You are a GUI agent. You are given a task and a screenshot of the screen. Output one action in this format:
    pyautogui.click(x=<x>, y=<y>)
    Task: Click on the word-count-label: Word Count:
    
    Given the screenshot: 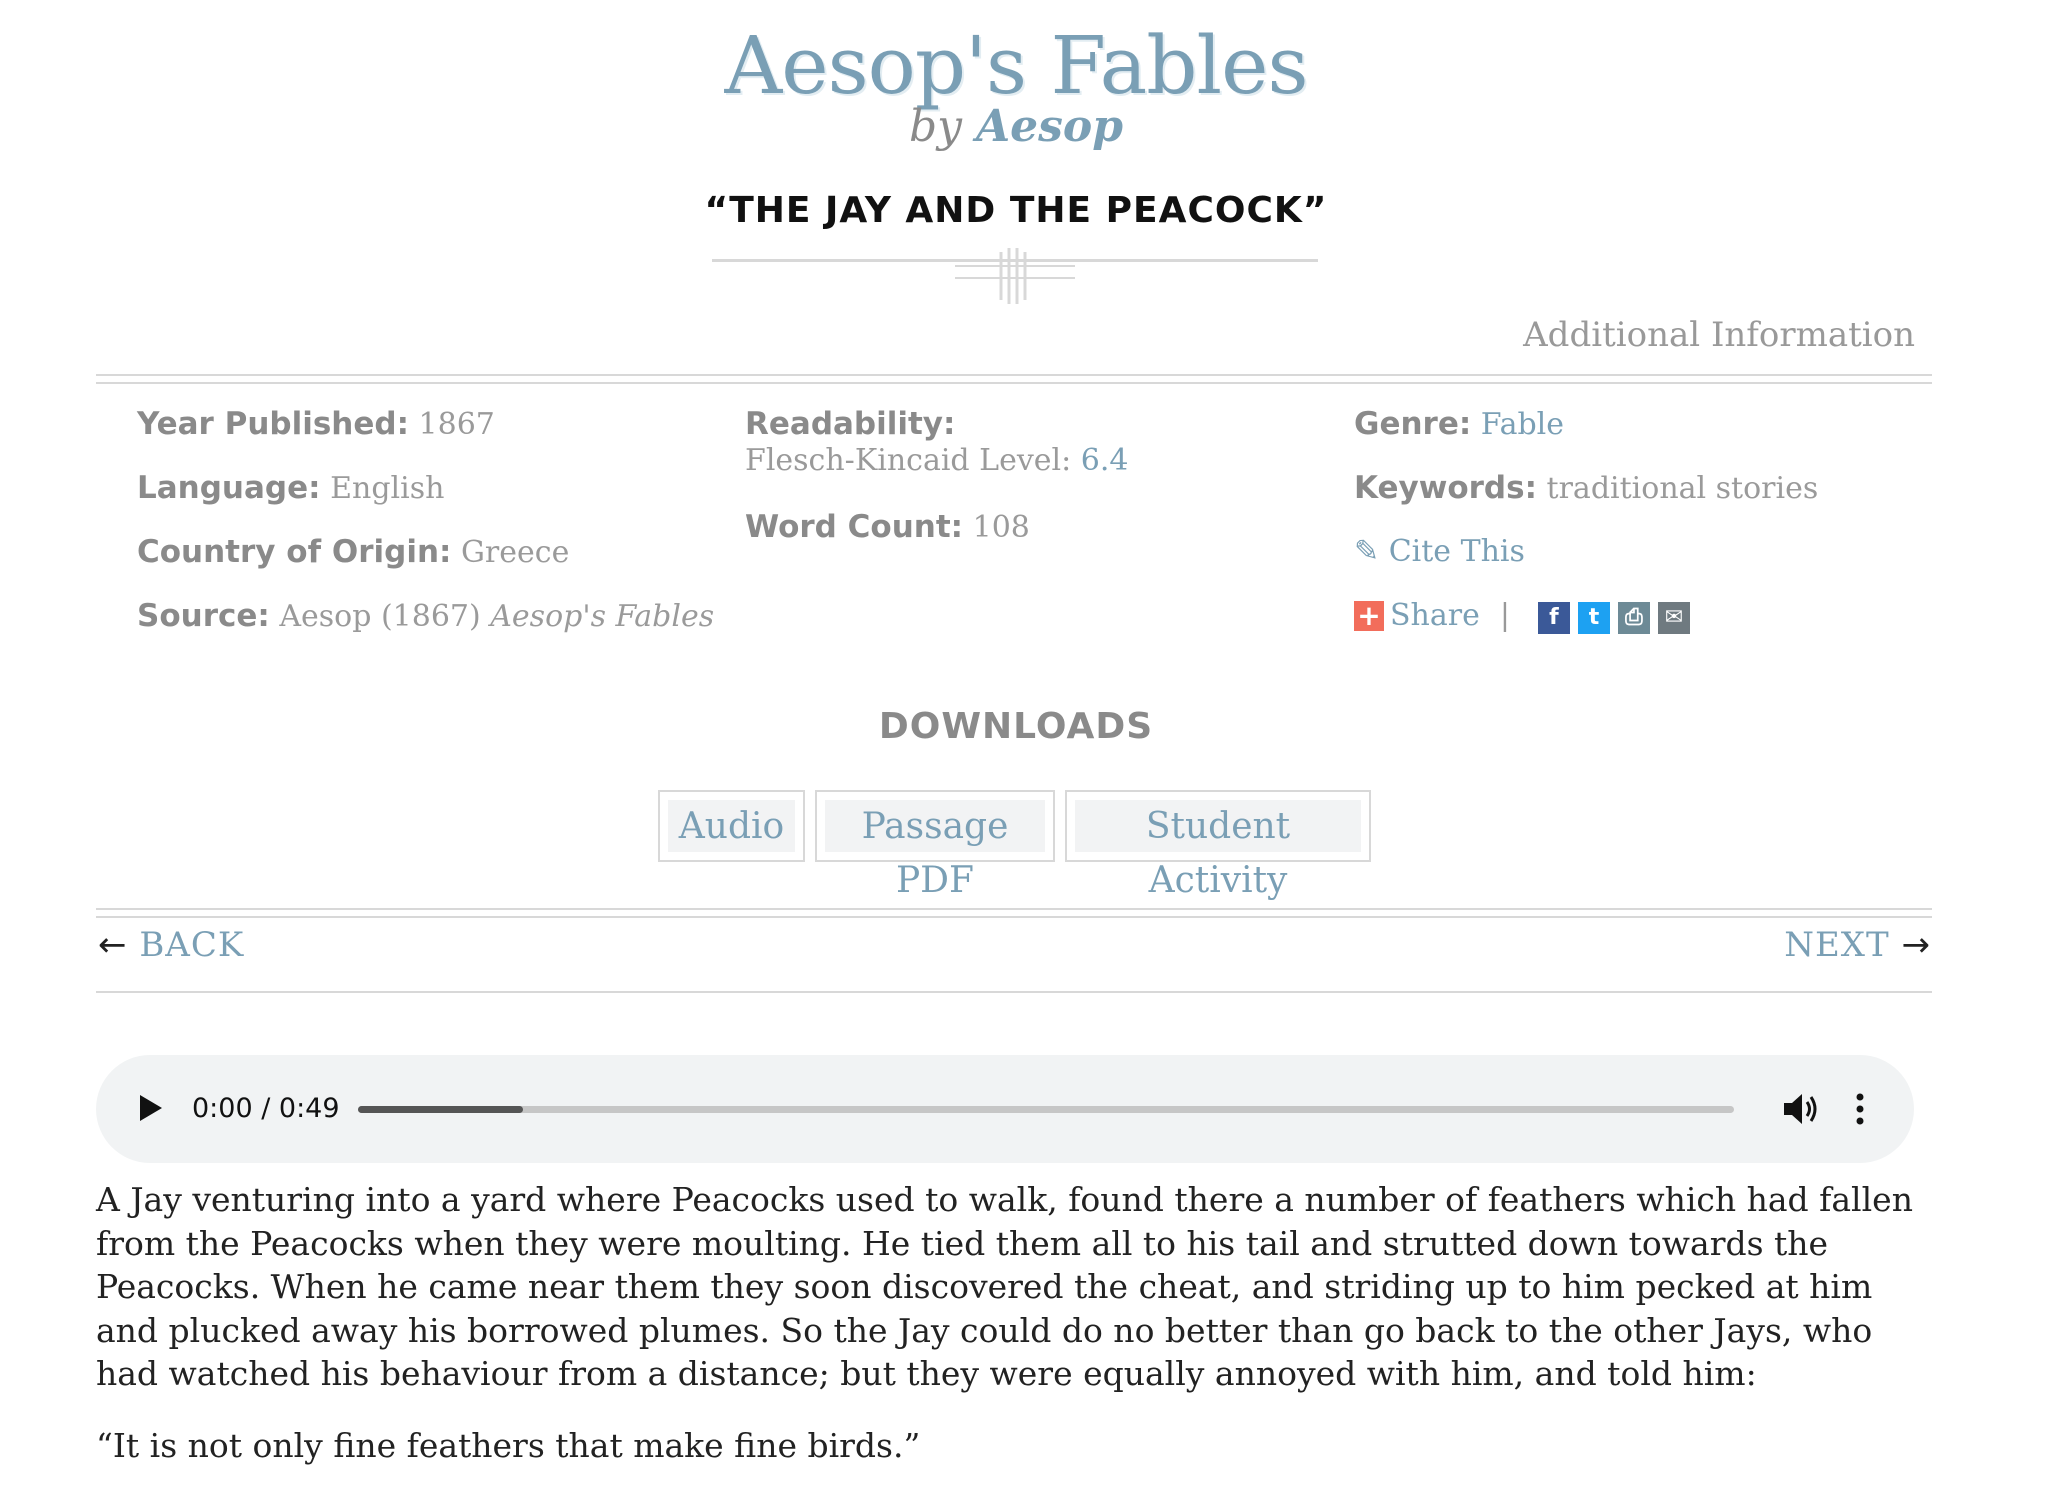 What is the action you would take?
    pyautogui.click(x=854, y=527)
    